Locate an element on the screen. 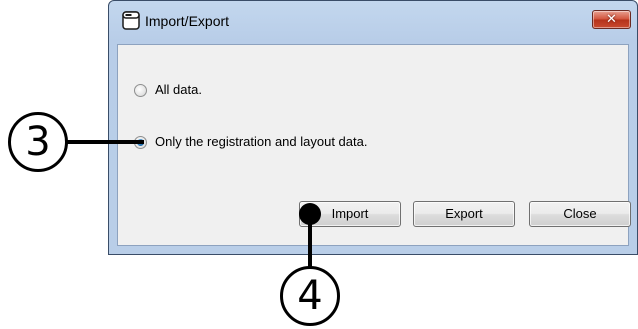 The image size is (638, 329). callout-4-circle: 4 is located at coordinates (310, 296).